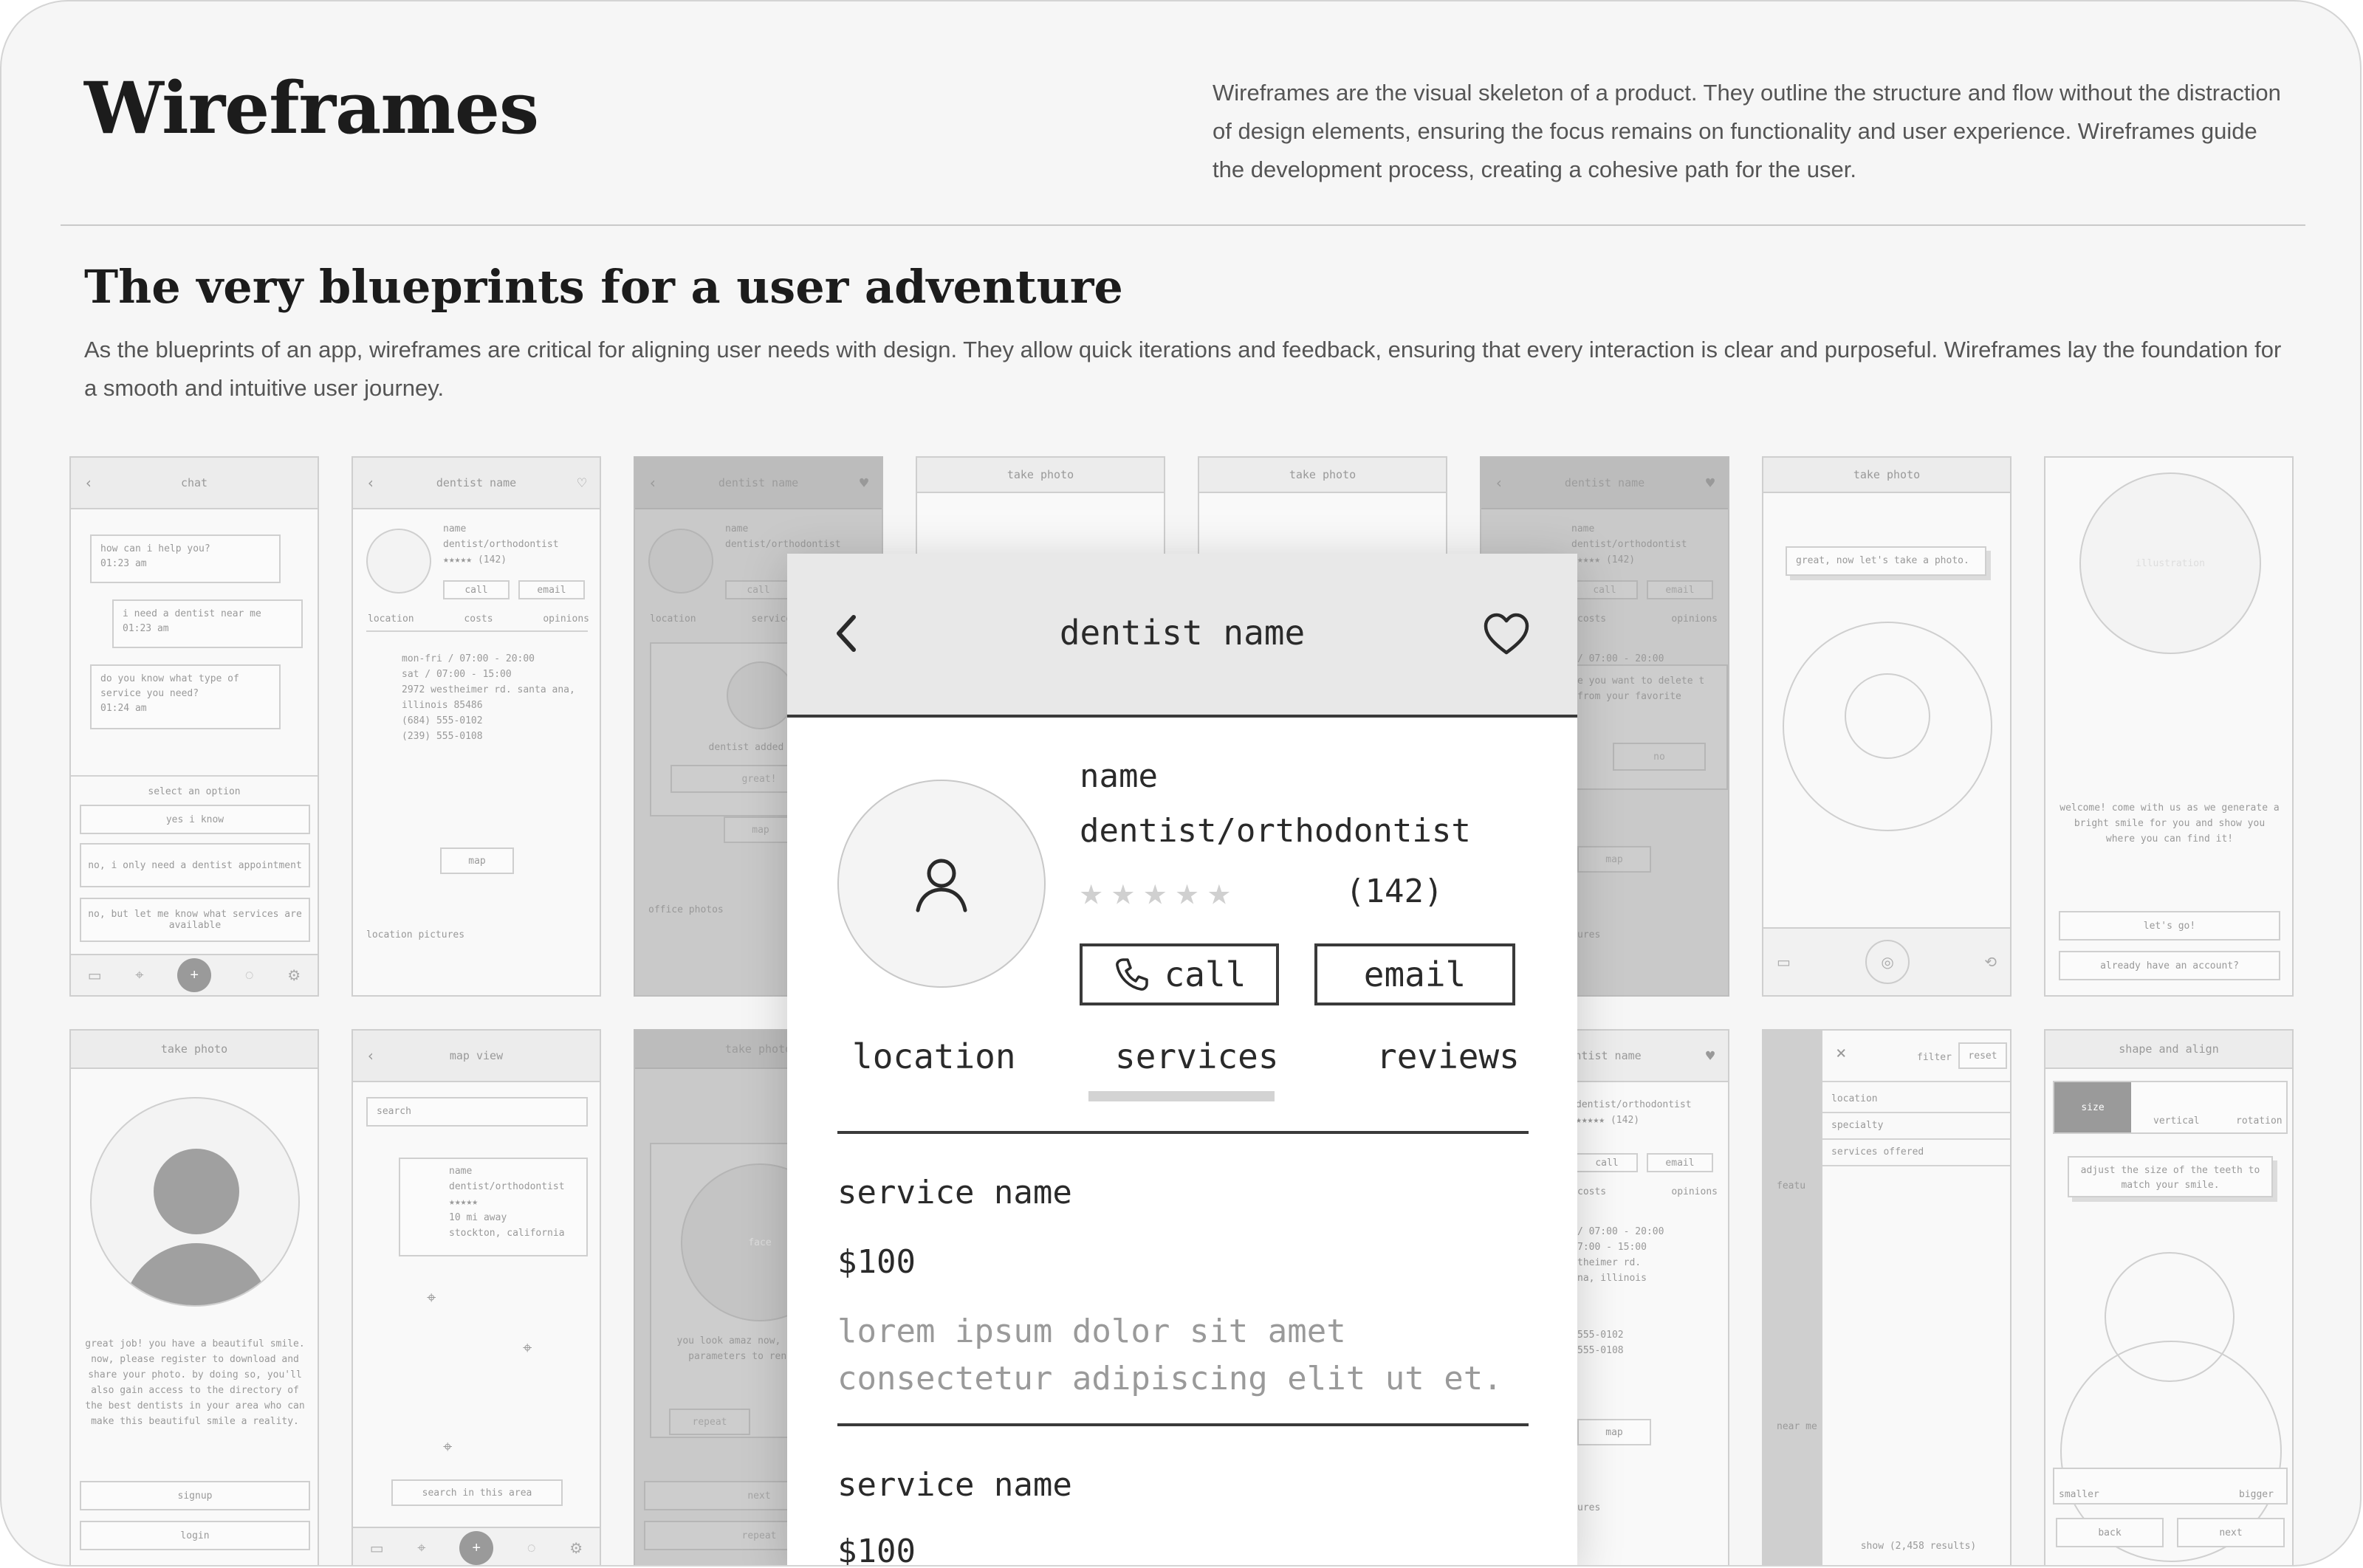  I want to click on tab-reviews: reviews, so click(1448, 1056).